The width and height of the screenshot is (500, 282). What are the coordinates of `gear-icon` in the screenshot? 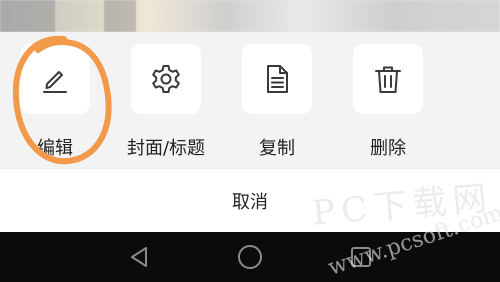 It's located at (166, 79).